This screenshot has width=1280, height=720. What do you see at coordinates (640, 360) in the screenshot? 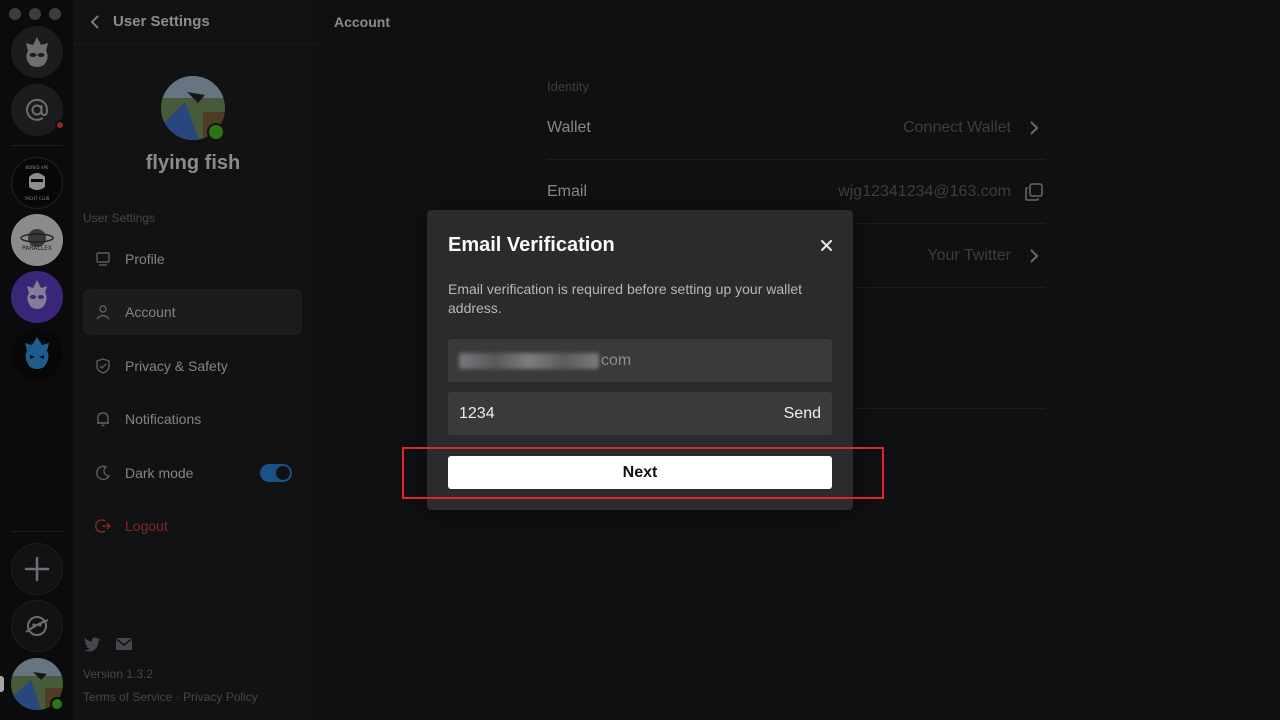
I see `email-field: com` at bounding box center [640, 360].